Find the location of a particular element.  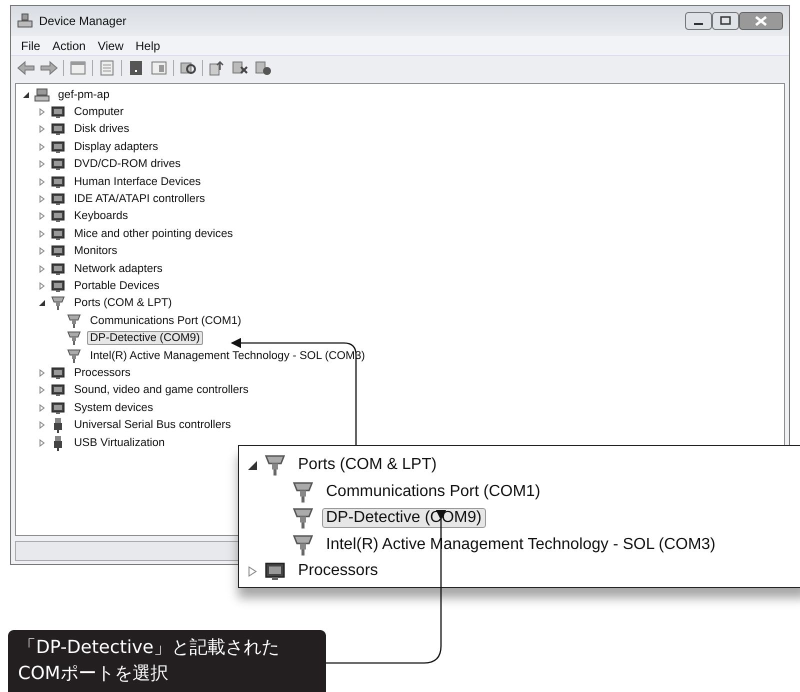

tree-item: Network adapters is located at coordinates (118, 269).